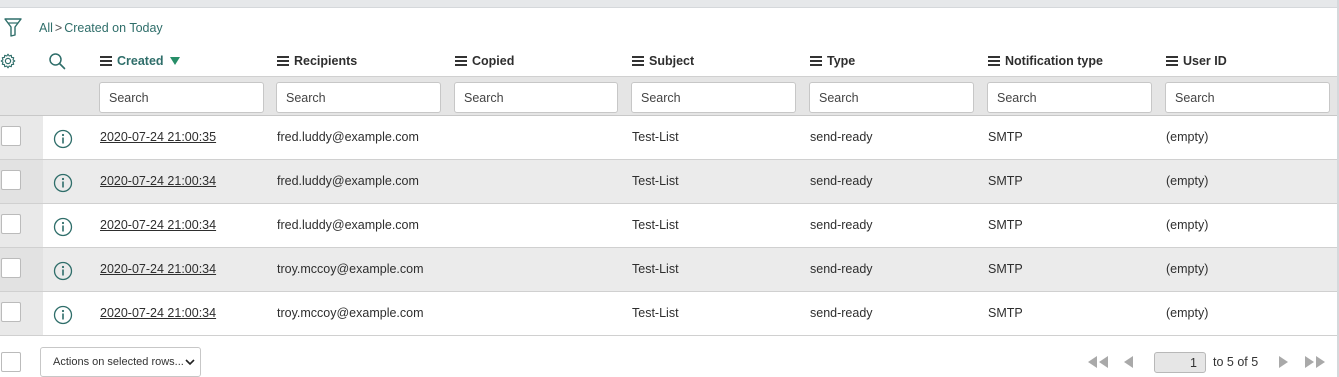 This screenshot has width=1339, height=377. Describe the element at coordinates (1236, 362) in the screenshot. I see `page-range-text: to 5 of 5` at that location.